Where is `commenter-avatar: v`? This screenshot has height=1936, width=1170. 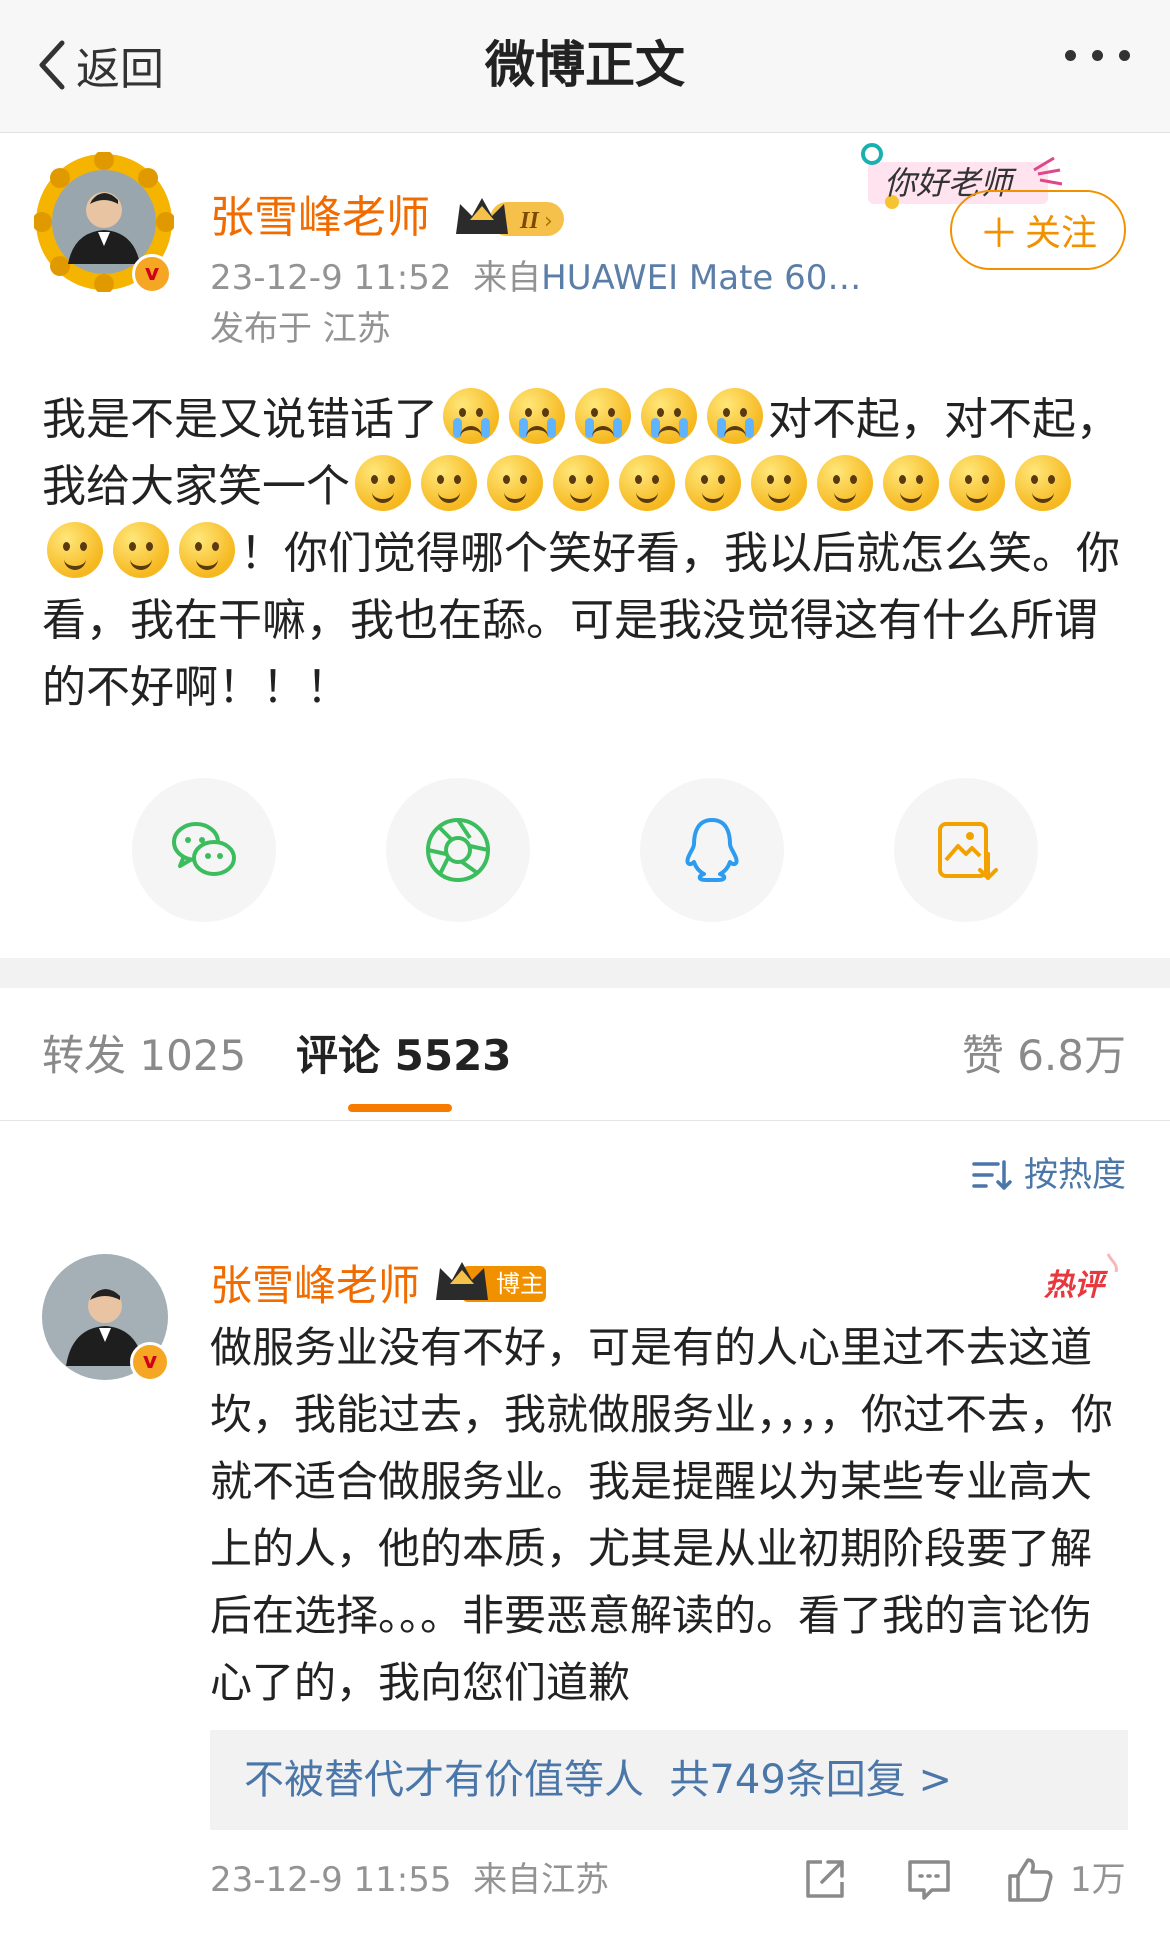
commenter-avatar: v is located at coordinates (106, 1318).